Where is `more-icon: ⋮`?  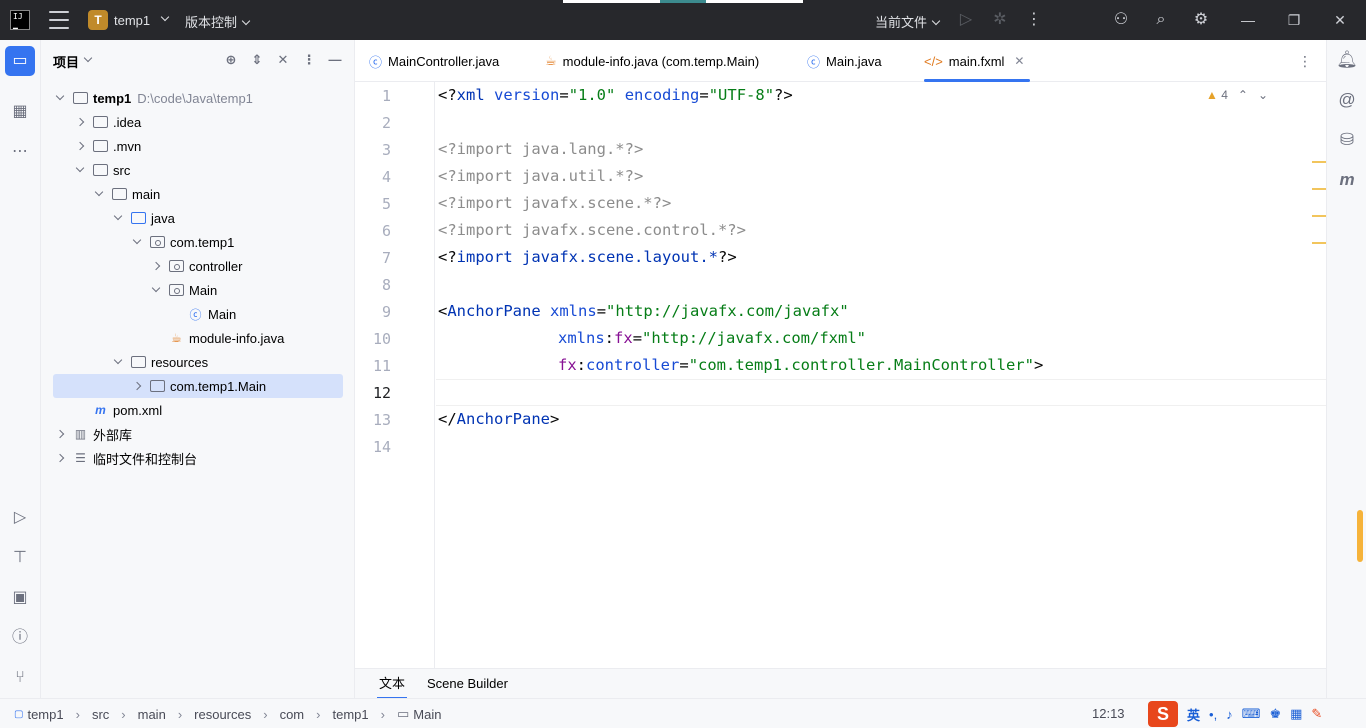 more-icon: ⋮ is located at coordinates (1034, 20).